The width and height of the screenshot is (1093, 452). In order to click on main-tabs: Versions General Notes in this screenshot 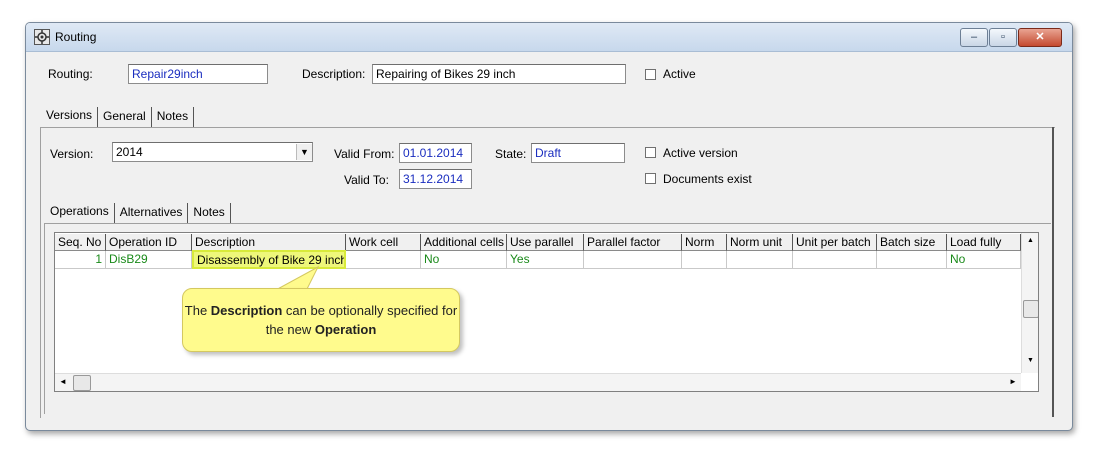, I will do `click(118, 117)`.